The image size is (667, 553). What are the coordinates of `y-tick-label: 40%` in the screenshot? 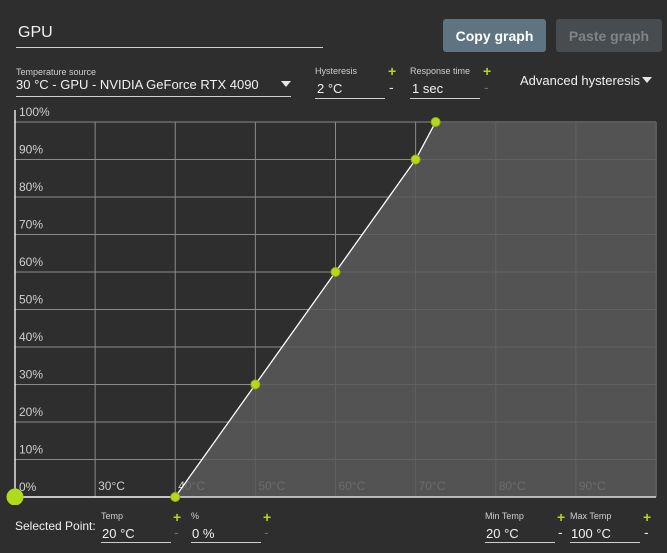 It's located at (31, 337).